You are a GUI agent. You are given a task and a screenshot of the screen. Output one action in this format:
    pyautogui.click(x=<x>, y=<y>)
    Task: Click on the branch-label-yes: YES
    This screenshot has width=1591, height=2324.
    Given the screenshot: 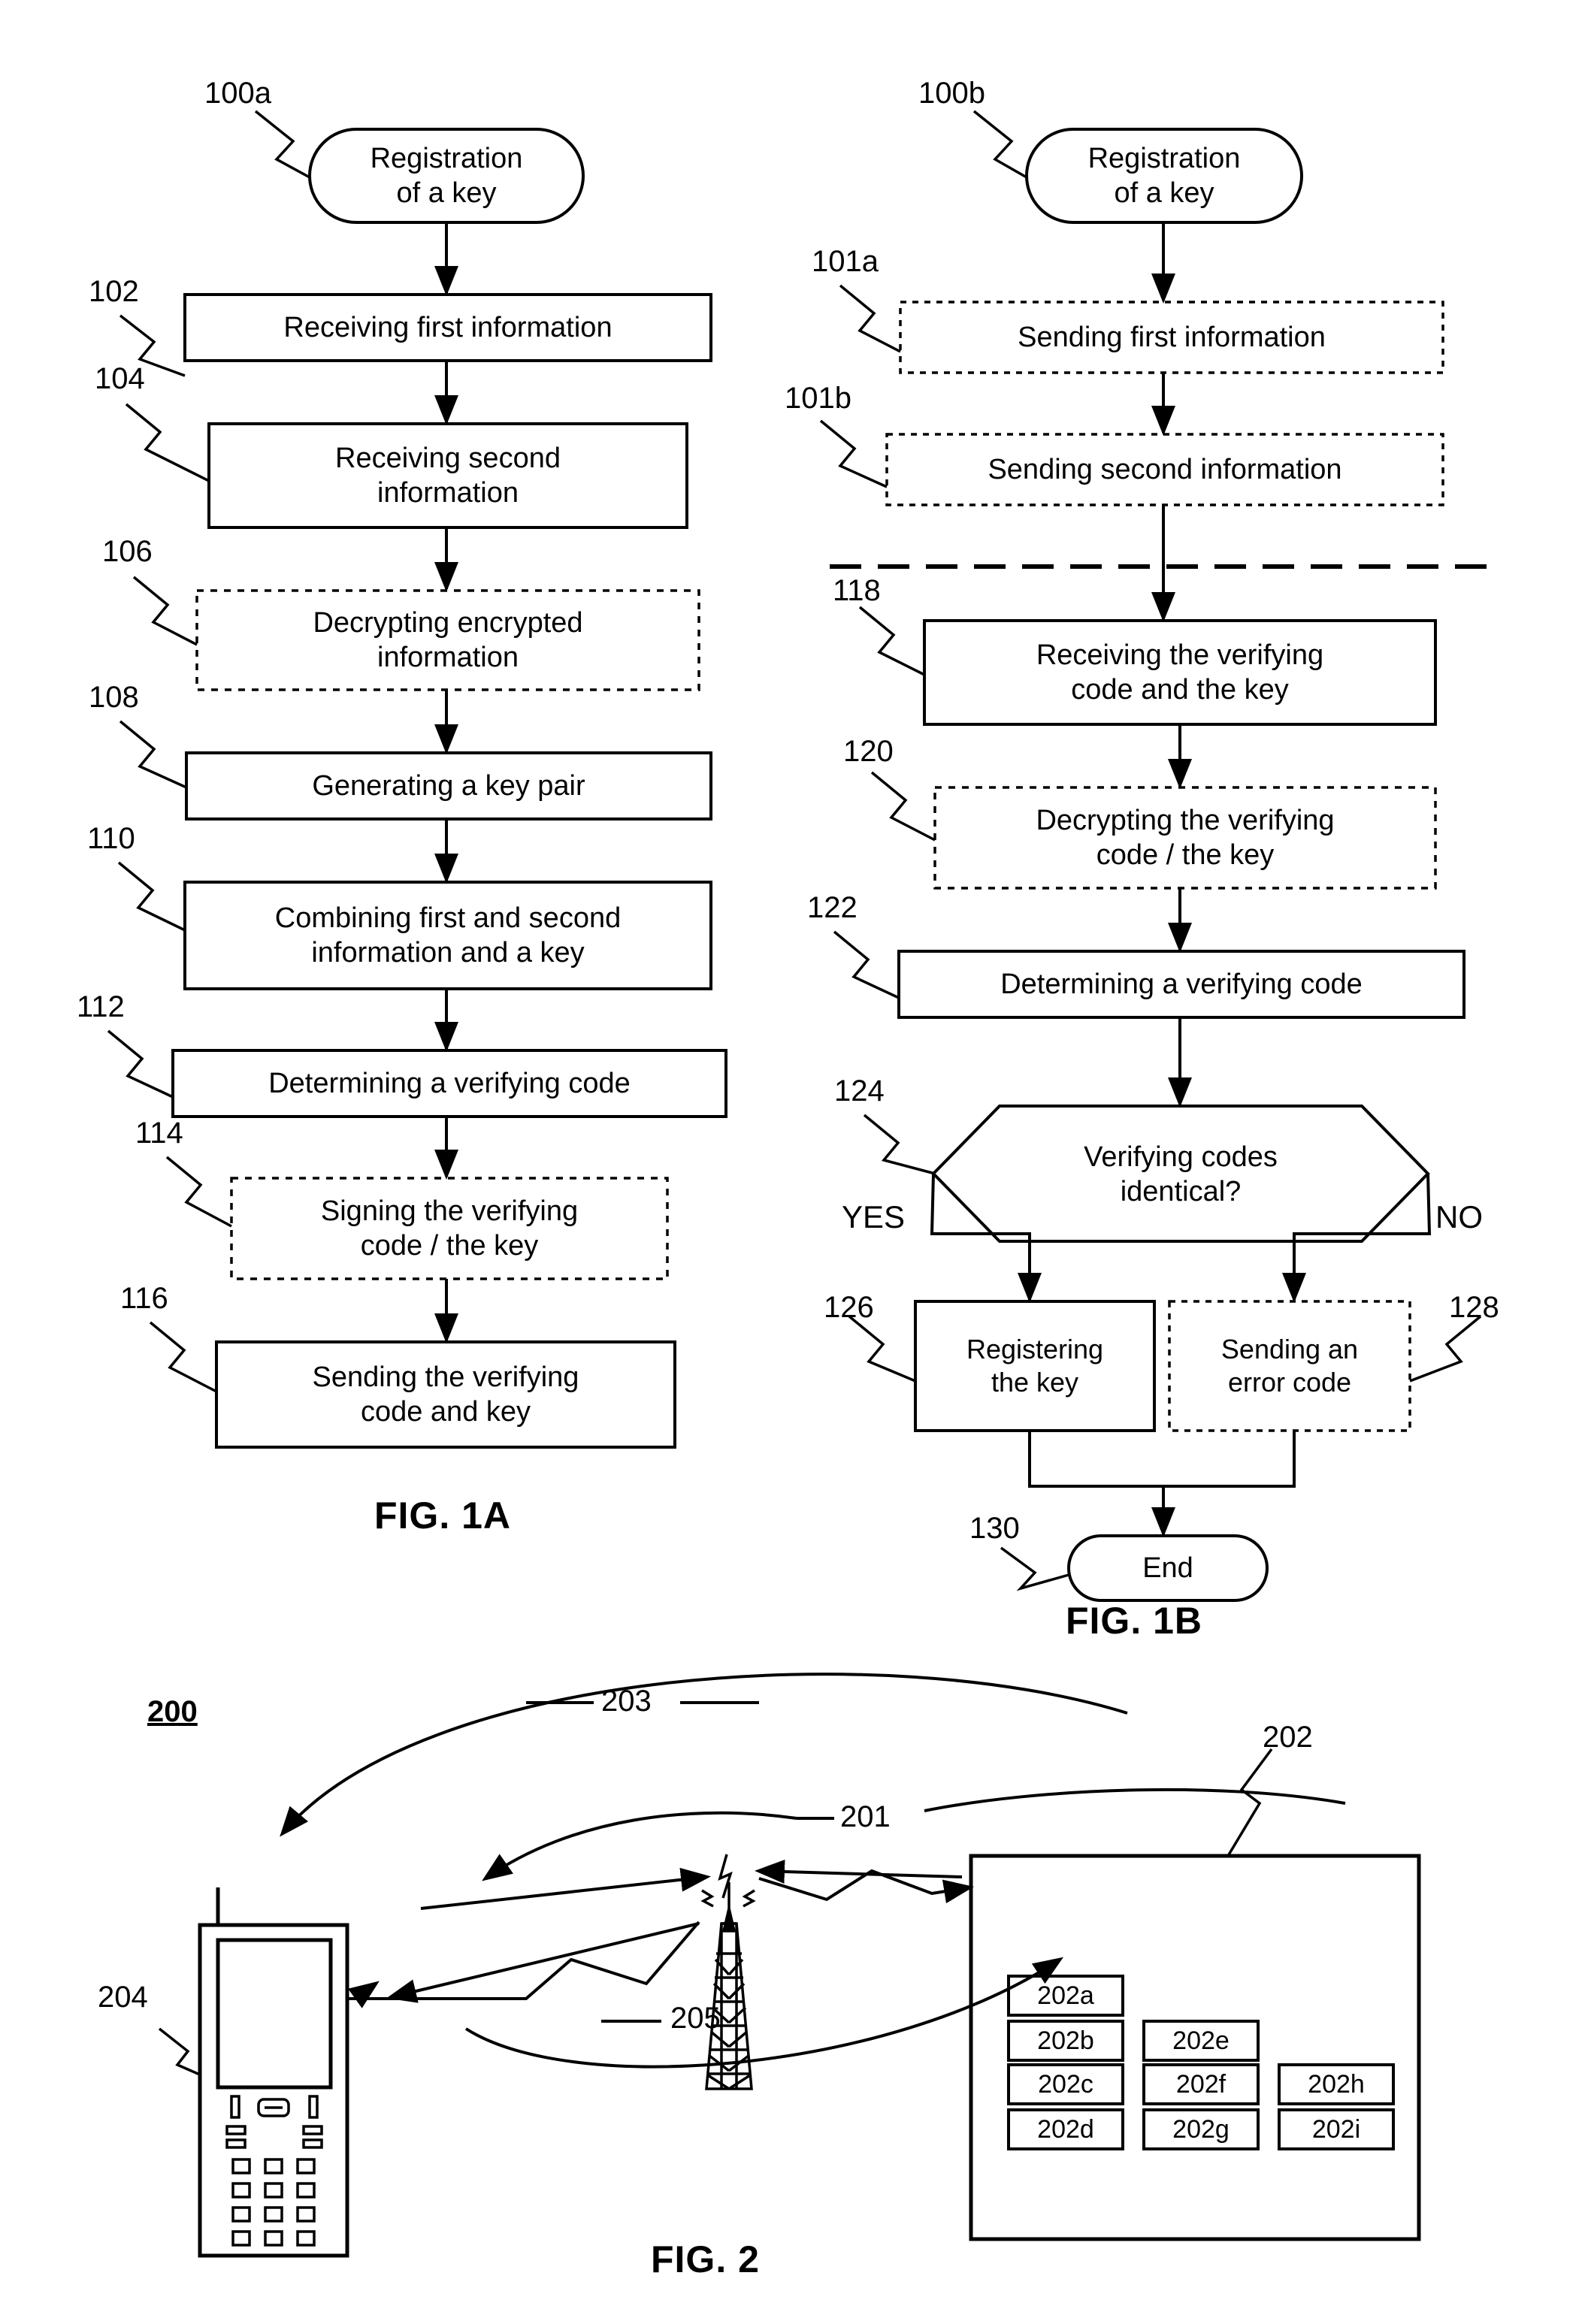 What is the action you would take?
    pyautogui.click(x=874, y=1217)
    